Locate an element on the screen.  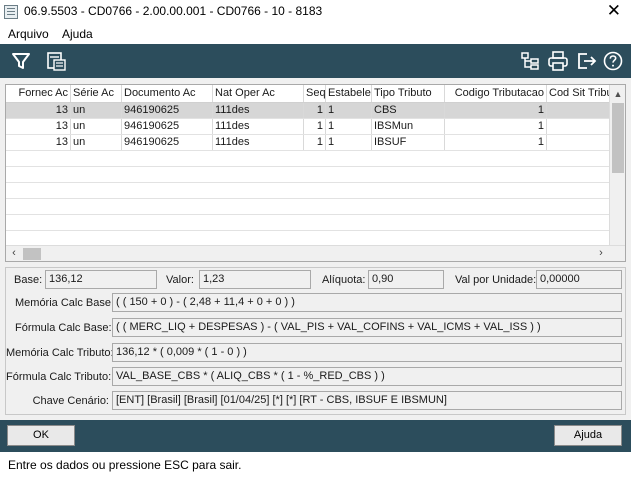
column-header-estabelec: Estabelec is located at coordinates (349, 93).